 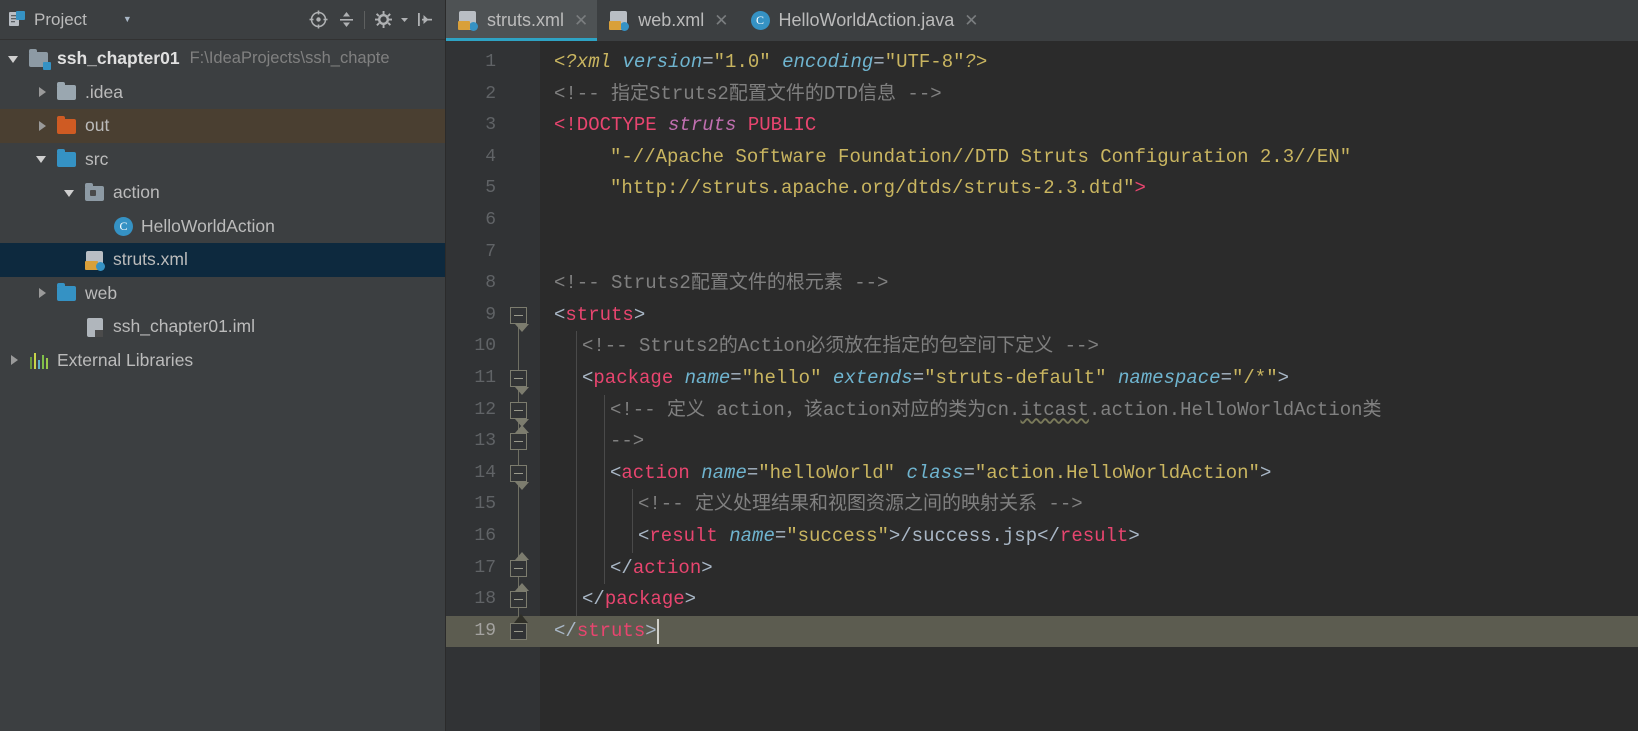 What do you see at coordinates (1089, 600) in the screenshot?
I see `code-line: </package>` at bounding box center [1089, 600].